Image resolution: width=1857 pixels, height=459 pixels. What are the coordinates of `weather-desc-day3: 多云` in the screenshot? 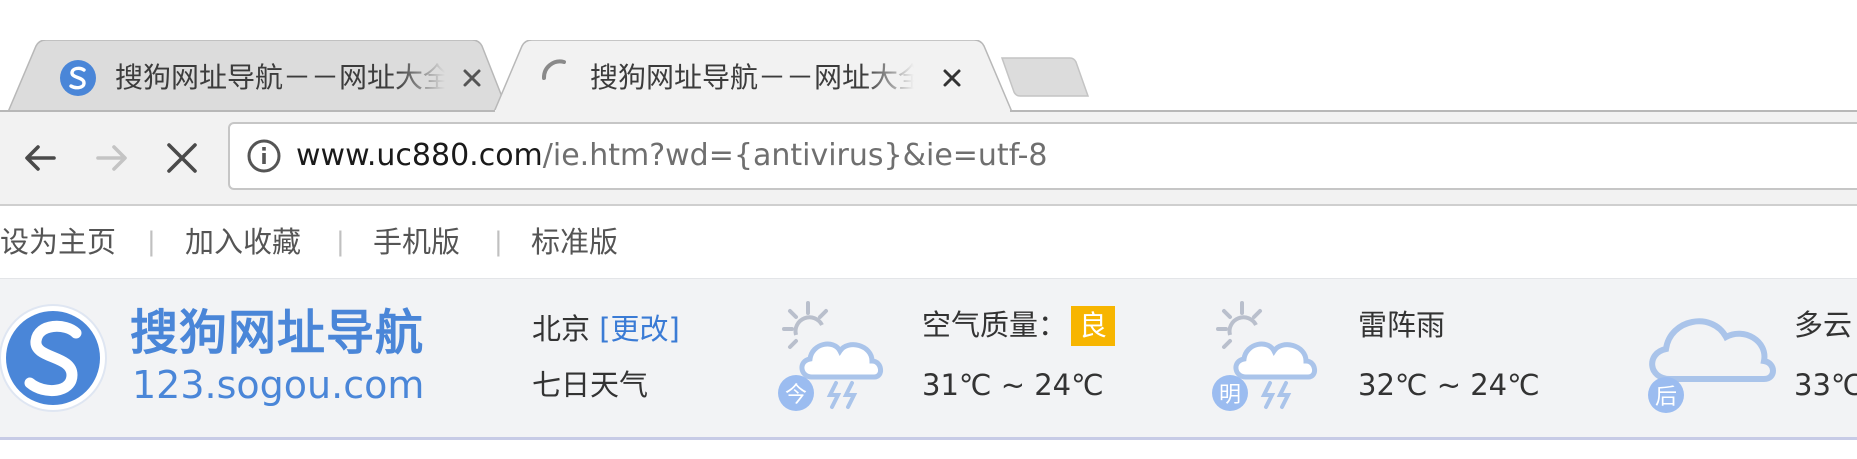 It's located at (1823, 325).